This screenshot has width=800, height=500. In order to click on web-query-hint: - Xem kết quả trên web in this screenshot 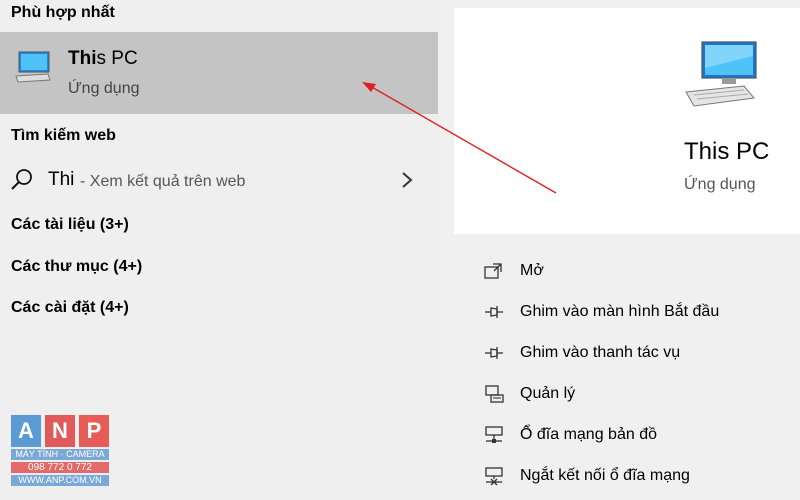, I will do `click(163, 181)`.